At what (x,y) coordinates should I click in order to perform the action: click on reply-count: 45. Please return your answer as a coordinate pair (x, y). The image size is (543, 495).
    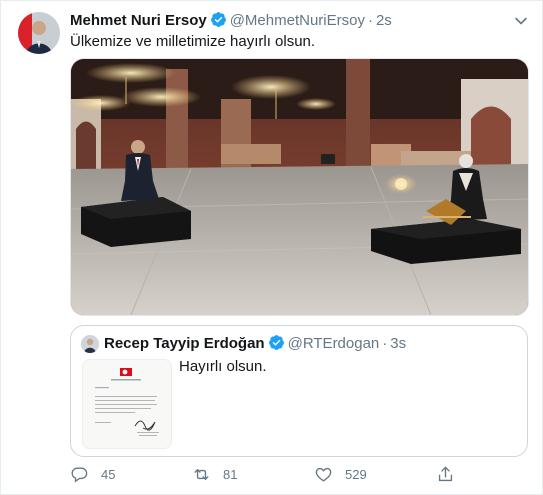
    Looking at the image, I should click on (108, 474).